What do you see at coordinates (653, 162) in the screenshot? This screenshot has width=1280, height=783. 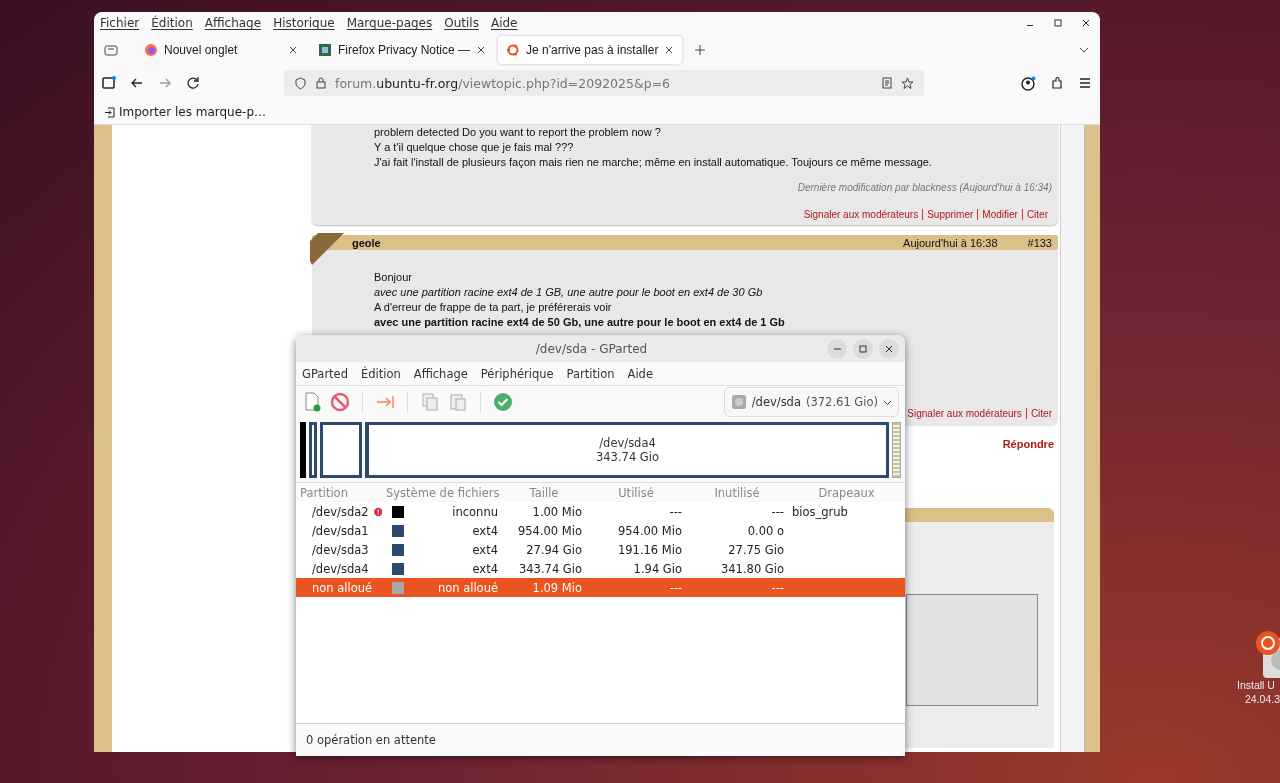 I see `post-text: J'ai fait l'install de plusieurs façon mais rien ne marche; même en install automatique. Toujours ce même message.` at bounding box center [653, 162].